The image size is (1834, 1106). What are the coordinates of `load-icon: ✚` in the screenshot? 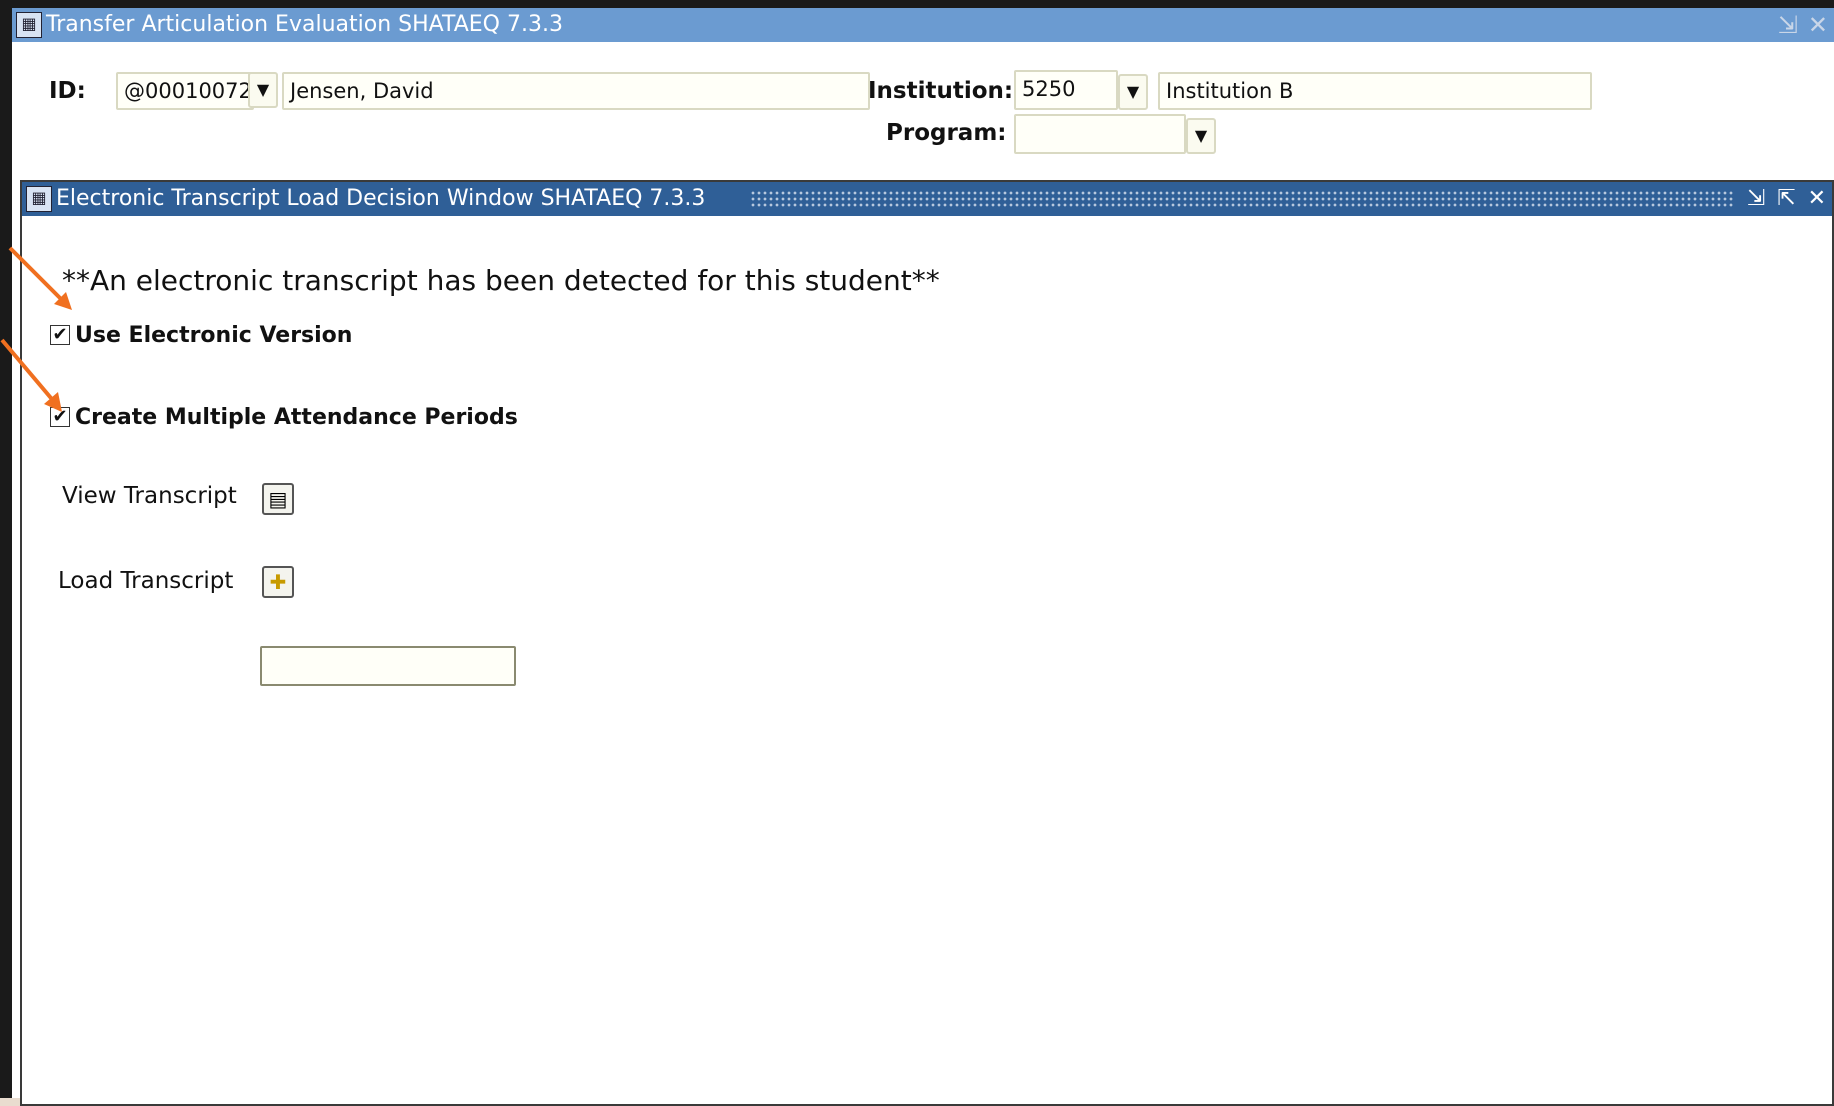 It's located at (278, 582).